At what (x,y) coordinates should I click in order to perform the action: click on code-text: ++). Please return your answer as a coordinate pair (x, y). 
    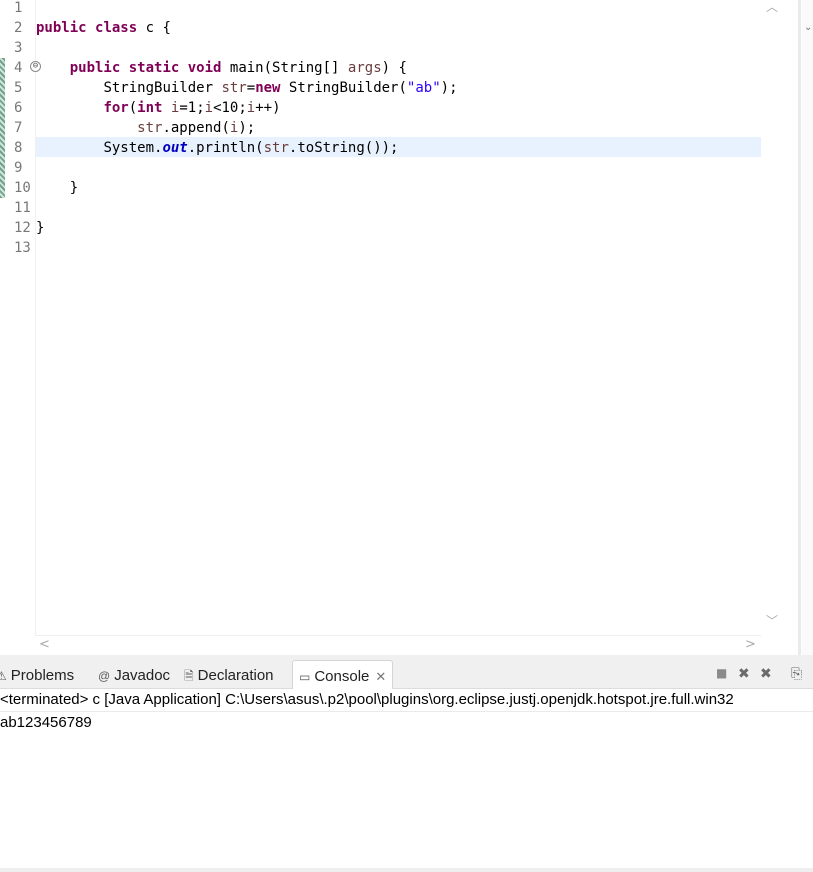
    Looking at the image, I should click on (268, 108).